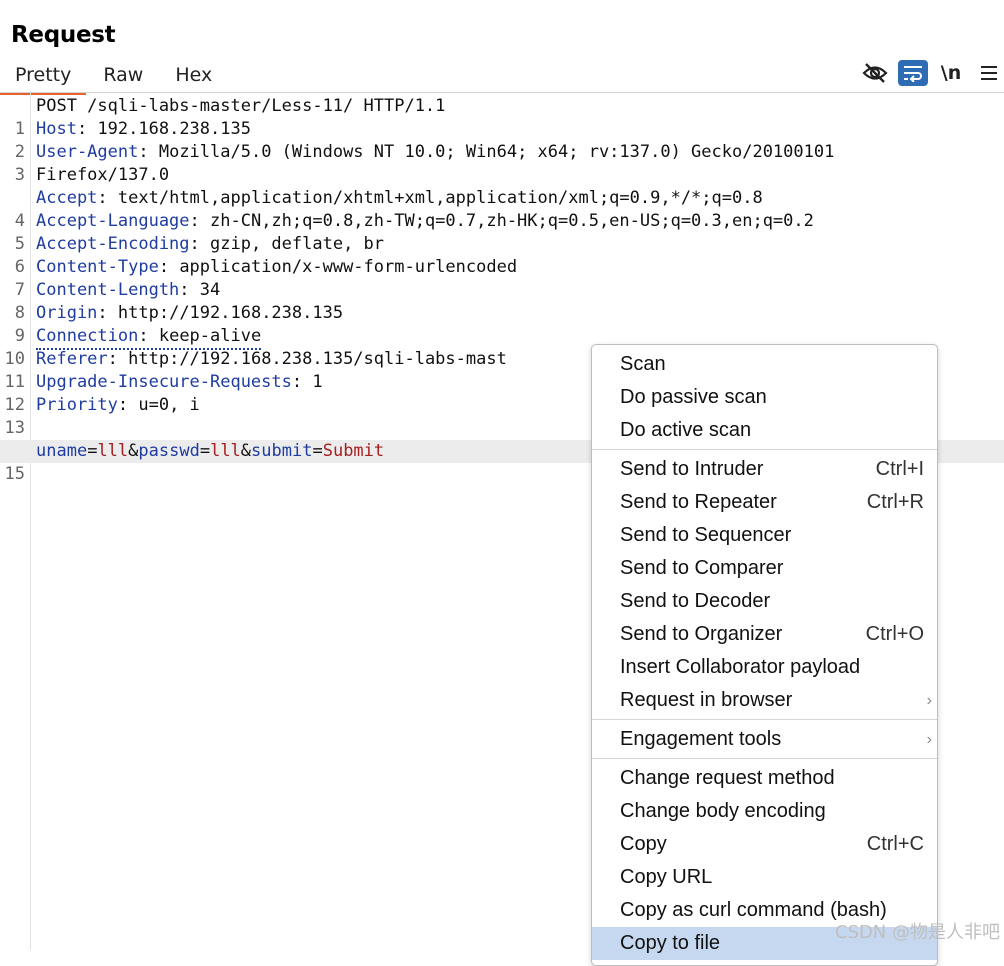 Image resolution: width=1004 pixels, height=966 pixels. What do you see at coordinates (702, 568) in the screenshot?
I see `menu-item-label: Send to Comparer` at bounding box center [702, 568].